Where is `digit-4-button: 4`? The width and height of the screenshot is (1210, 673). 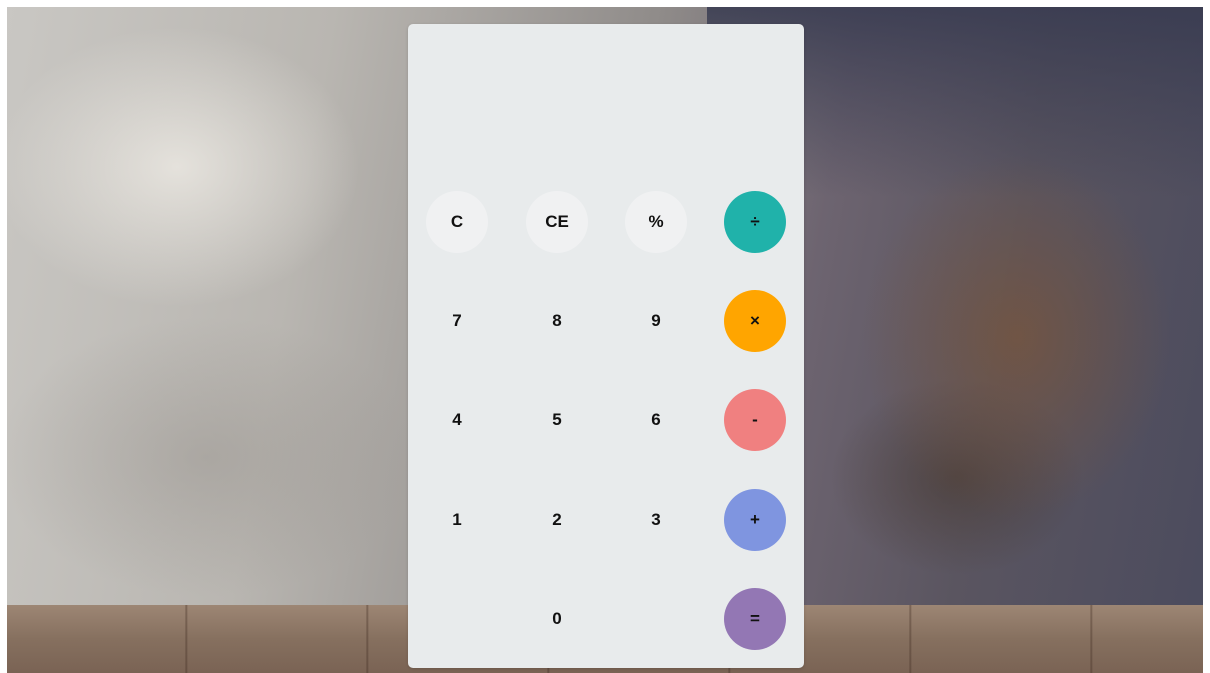 digit-4-button: 4 is located at coordinates (457, 420).